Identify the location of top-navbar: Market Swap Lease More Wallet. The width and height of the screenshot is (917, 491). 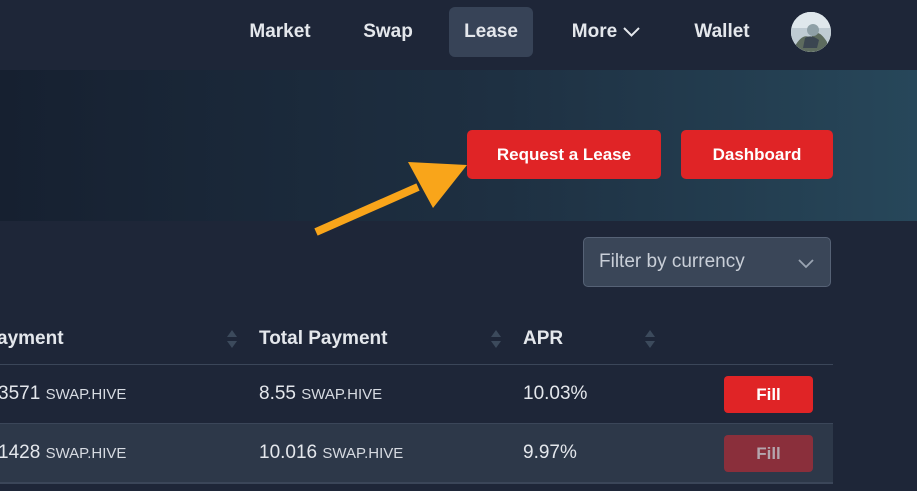
(458, 35).